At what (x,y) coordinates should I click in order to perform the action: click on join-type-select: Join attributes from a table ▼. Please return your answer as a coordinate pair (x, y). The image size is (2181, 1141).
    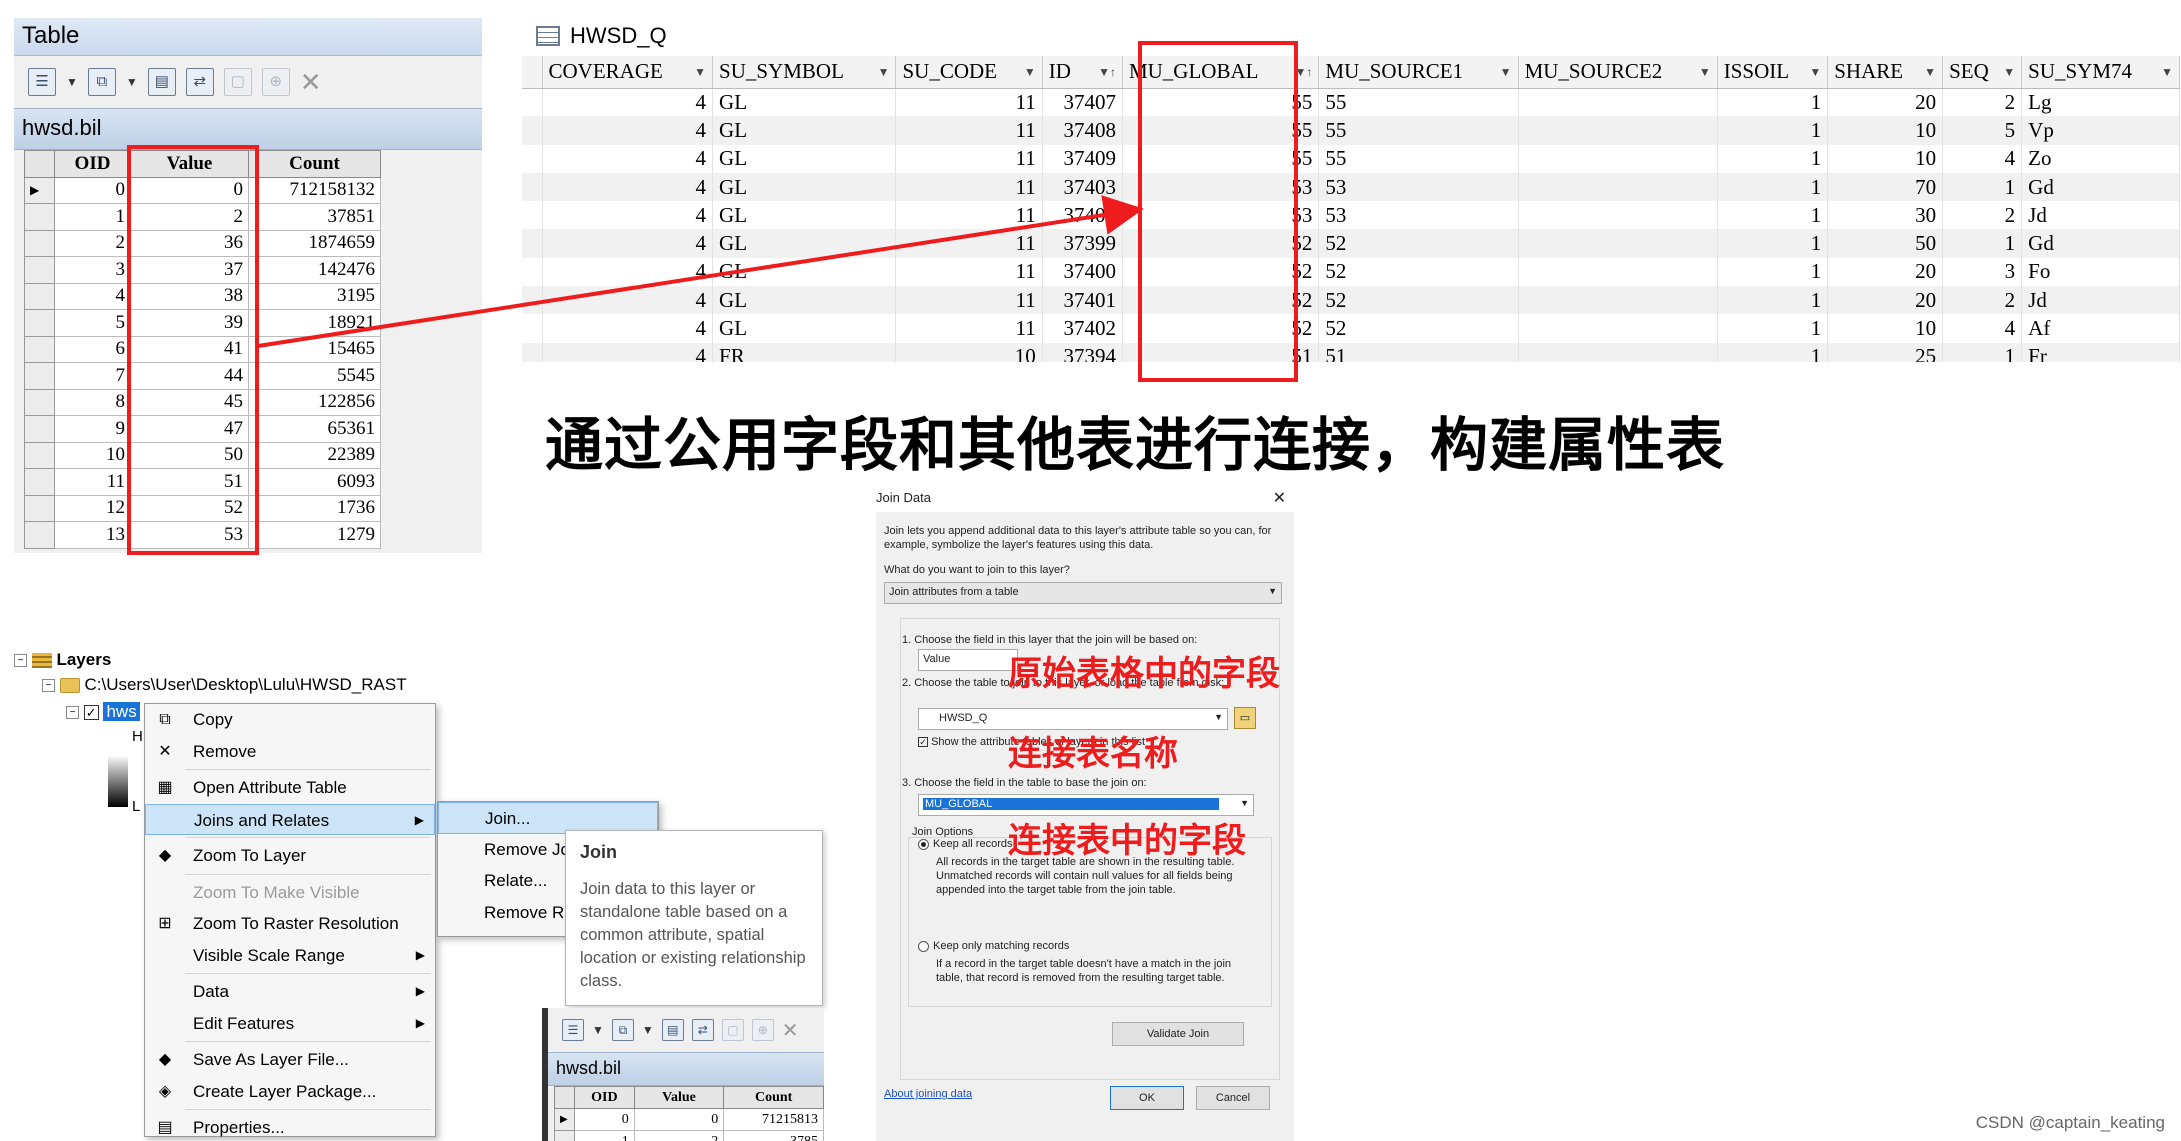
    Looking at the image, I should click on (1083, 593).